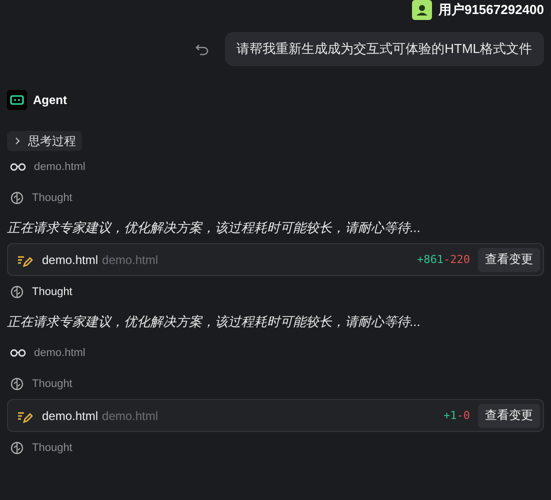 This screenshot has width=551, height=500. I want to click on thinking-toggle: 思考过程, so click(44, 141).